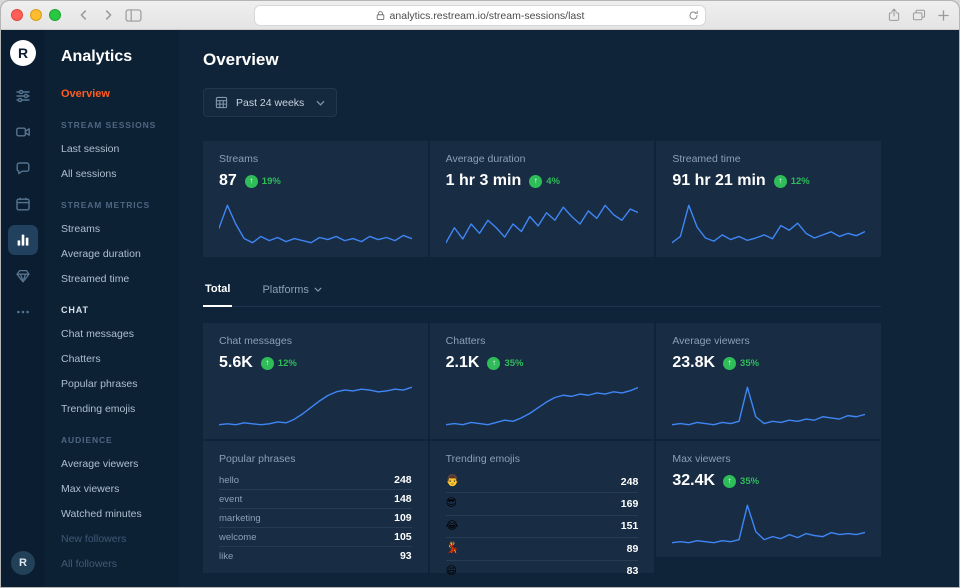  I want to click on stat-label: Average duration, so click(485, 159).